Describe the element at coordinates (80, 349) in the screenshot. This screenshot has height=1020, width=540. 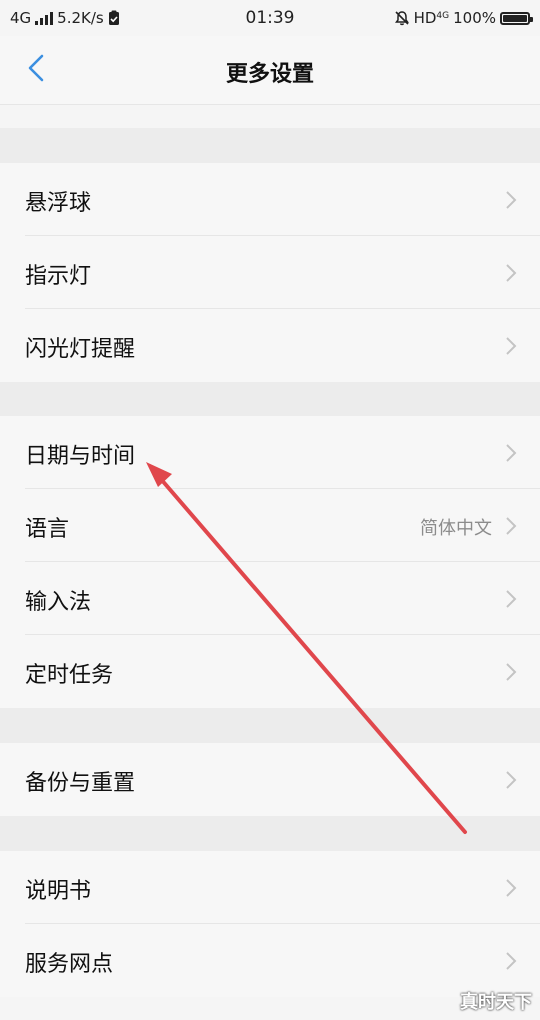
I see `settings-item-label: 闪光灯提醒` at that location.